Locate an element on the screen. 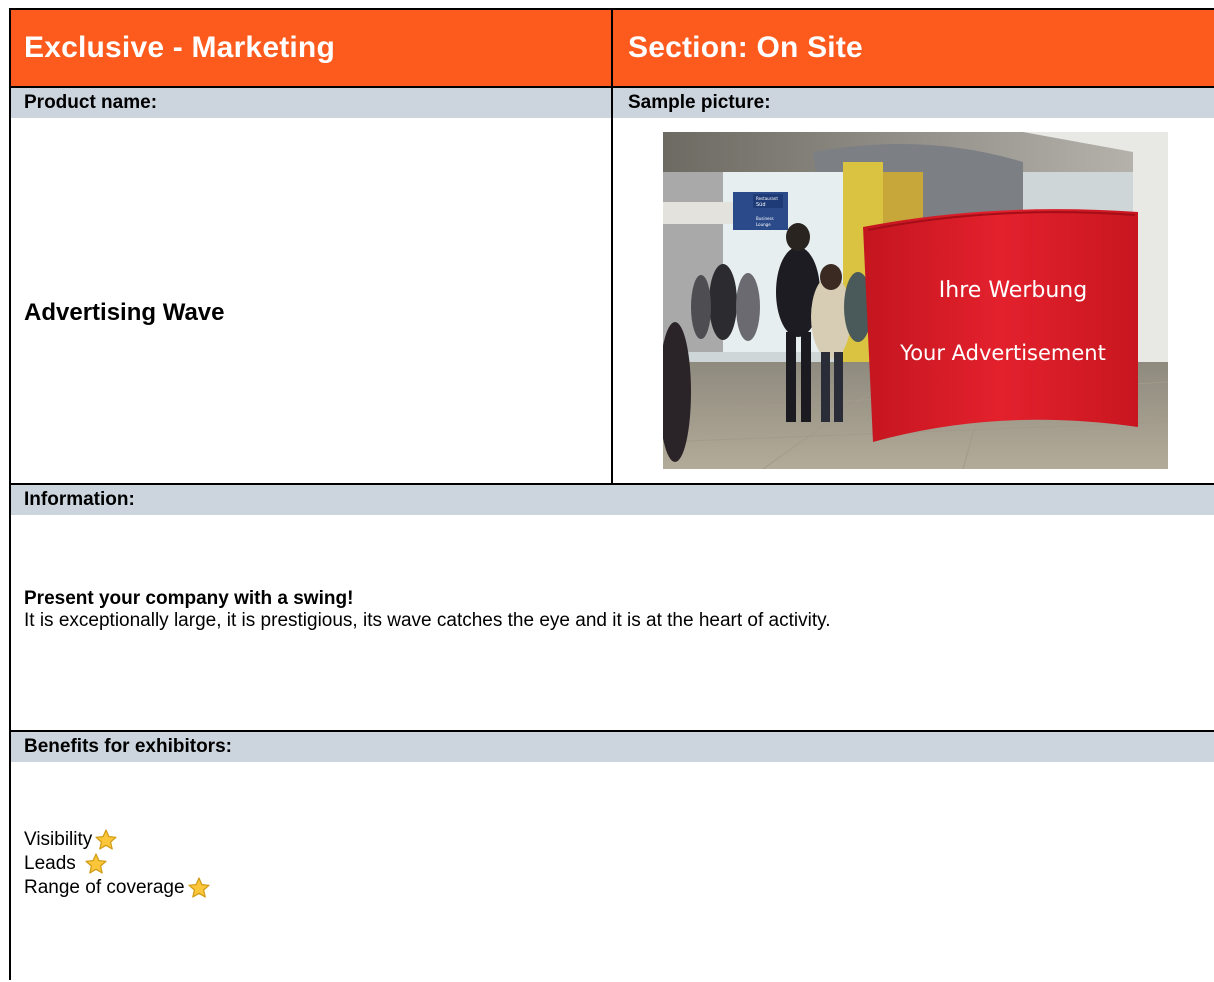 Image resolution: width=1214 pixels, height=982 pixels. header-title-right: Section: On Site is located at coordinates (745, 47).